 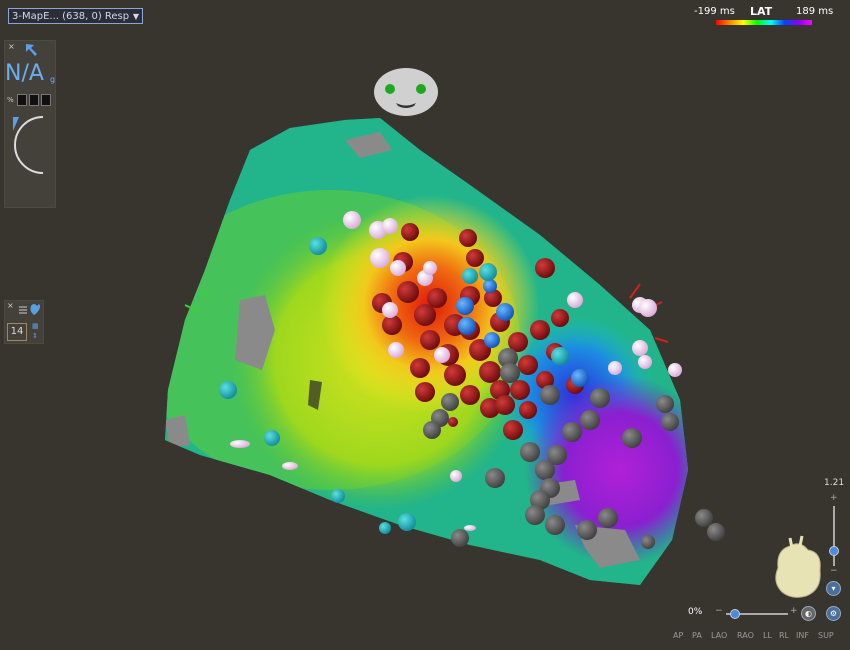 What do you see at coordinates (406, 92) in the screenshot?
I see `head-orientation-icon` at bounding box center [406, 92].